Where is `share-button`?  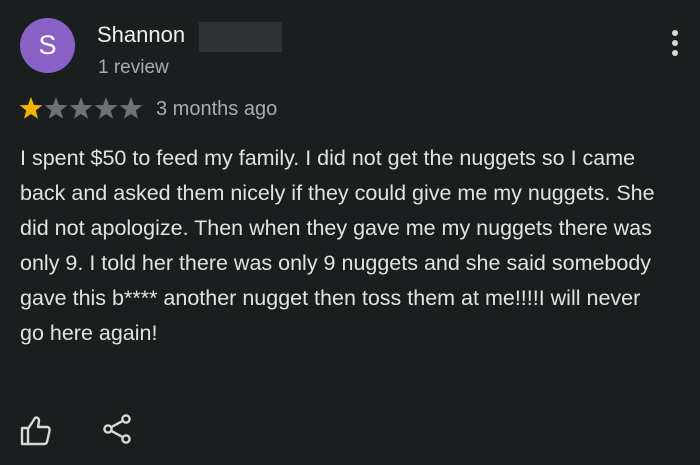
share-button is located at coordinates (118, 429).